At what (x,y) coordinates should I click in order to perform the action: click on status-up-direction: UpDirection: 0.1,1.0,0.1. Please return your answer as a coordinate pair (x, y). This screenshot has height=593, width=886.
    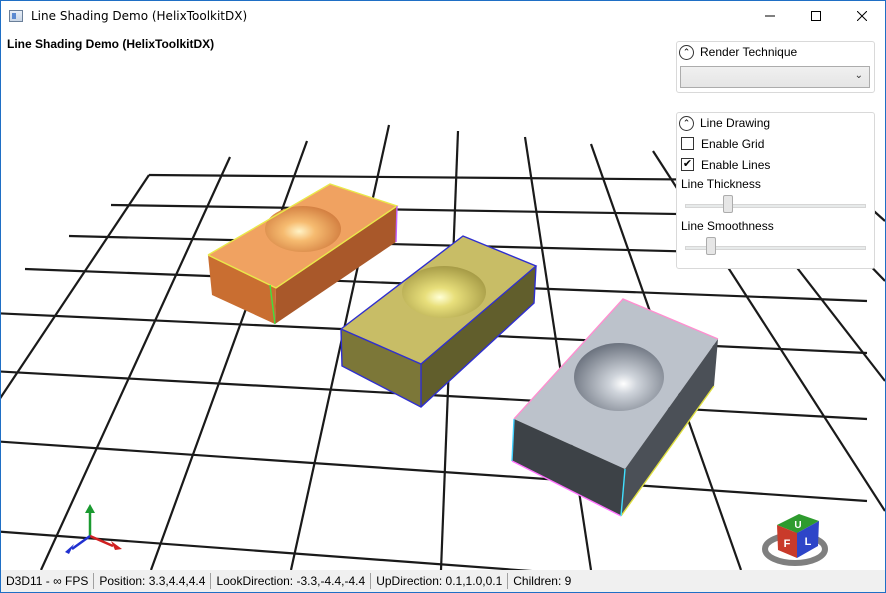
    Looking at the image, I should click on (440, 581).